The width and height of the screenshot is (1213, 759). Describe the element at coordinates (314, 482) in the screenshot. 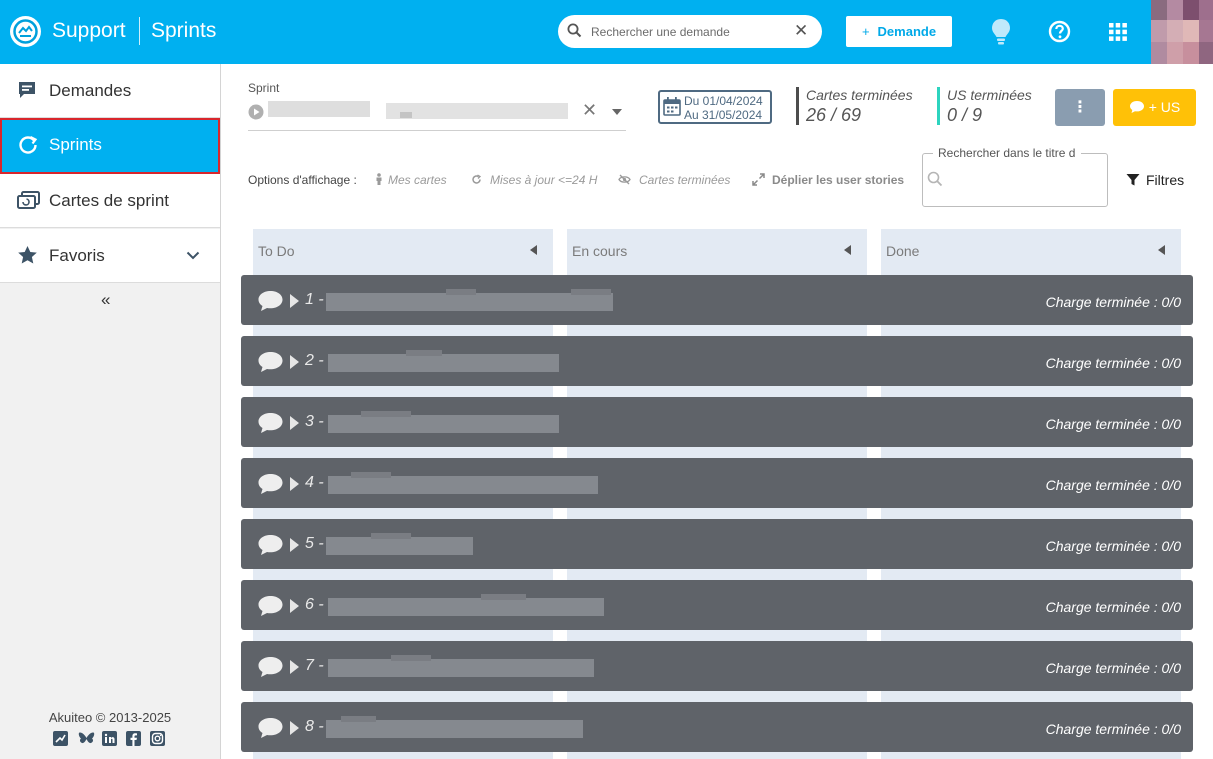

I see `story-number: 4 -` at that location.